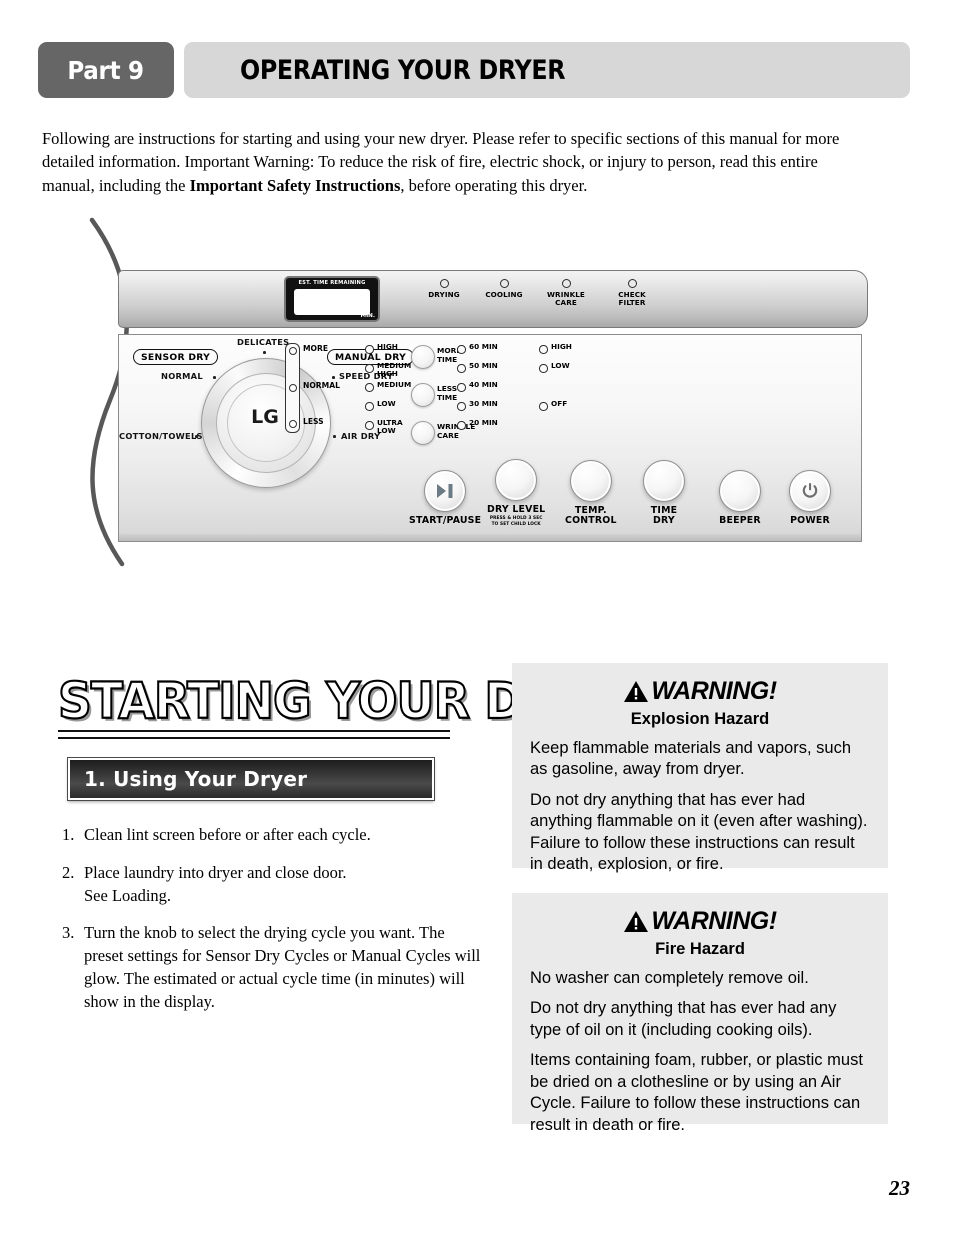 The width and height of the screenshot is (954, 1243). I want to click on temp-option-label: HIGH, so click(387, 346).